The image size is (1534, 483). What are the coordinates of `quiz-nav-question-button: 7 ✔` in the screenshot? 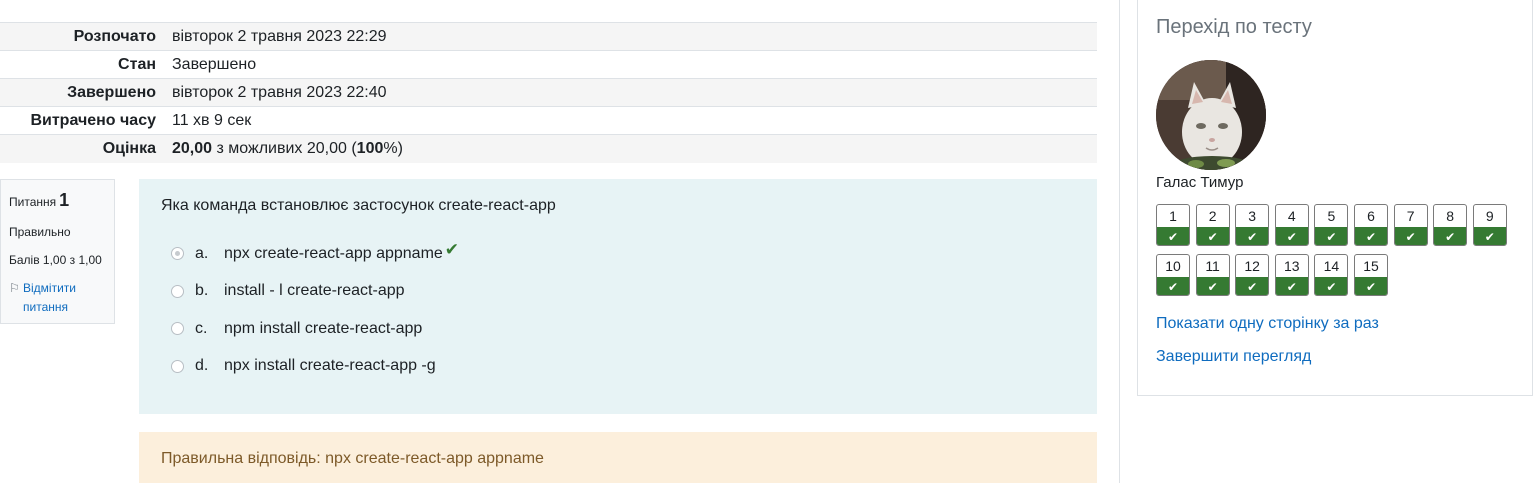 It's located at (1410, 225).